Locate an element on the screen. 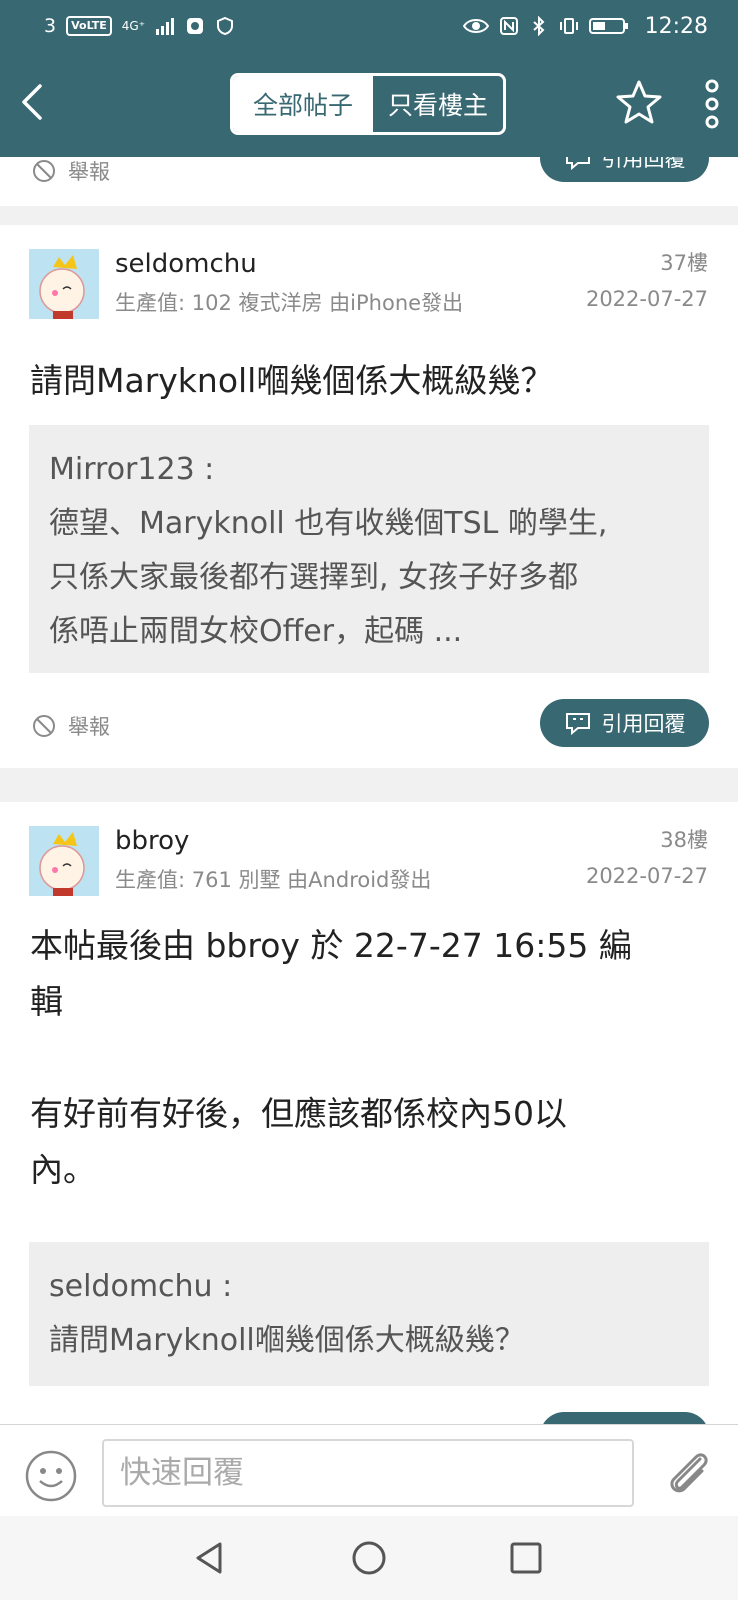 The width and height of the screenshot is (738, 1600). bluetooth-icon is located at coordinates (538, 26).